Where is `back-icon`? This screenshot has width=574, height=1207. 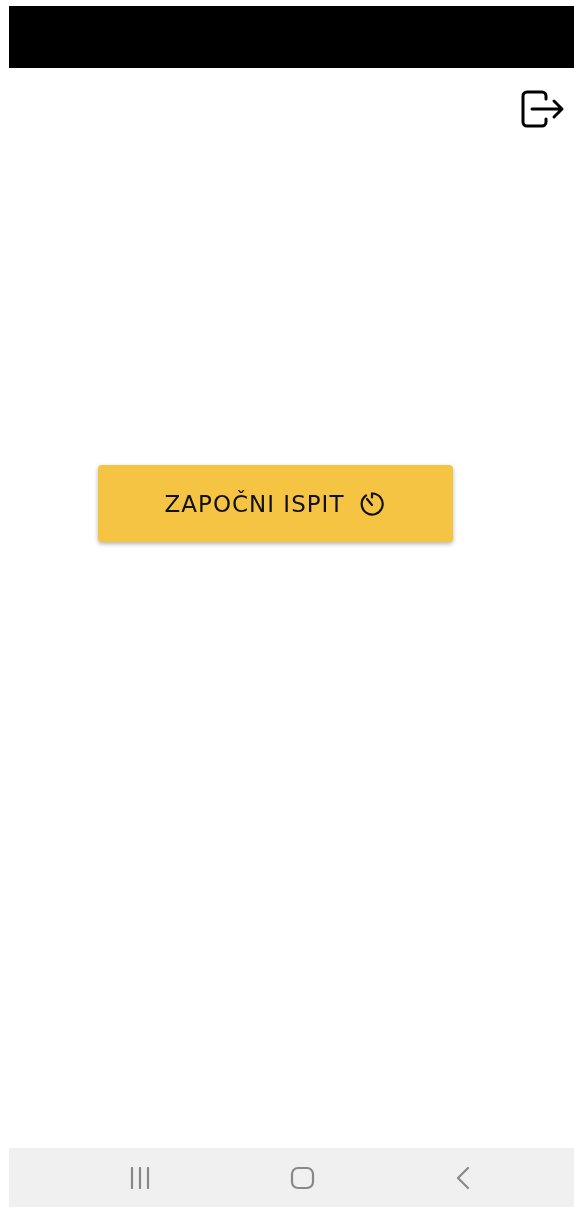 back-icon is located at coordinates (463, 1177).